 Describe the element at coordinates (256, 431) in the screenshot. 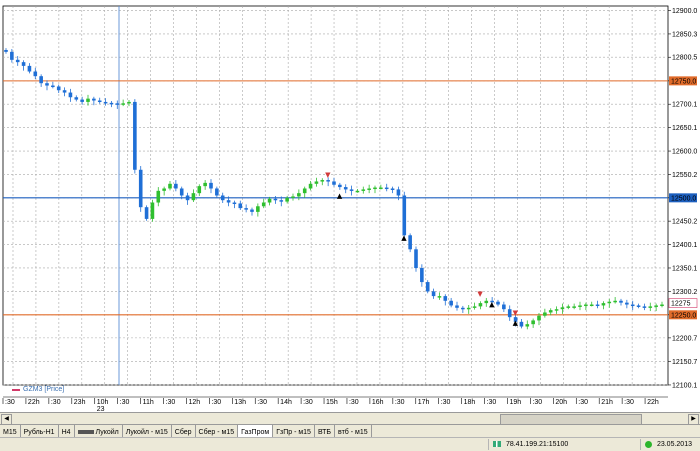

I see `tab-7: ГазПром` at that location.